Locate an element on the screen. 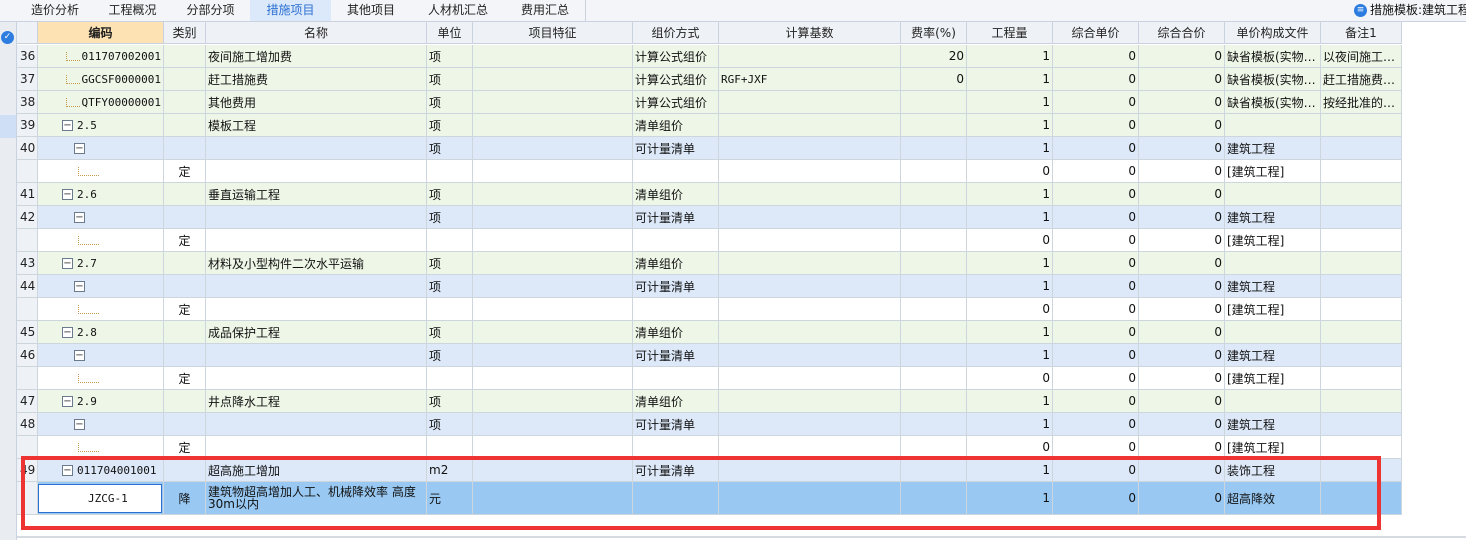  header-col-name: 名称 is located at coordinates (316, 33).